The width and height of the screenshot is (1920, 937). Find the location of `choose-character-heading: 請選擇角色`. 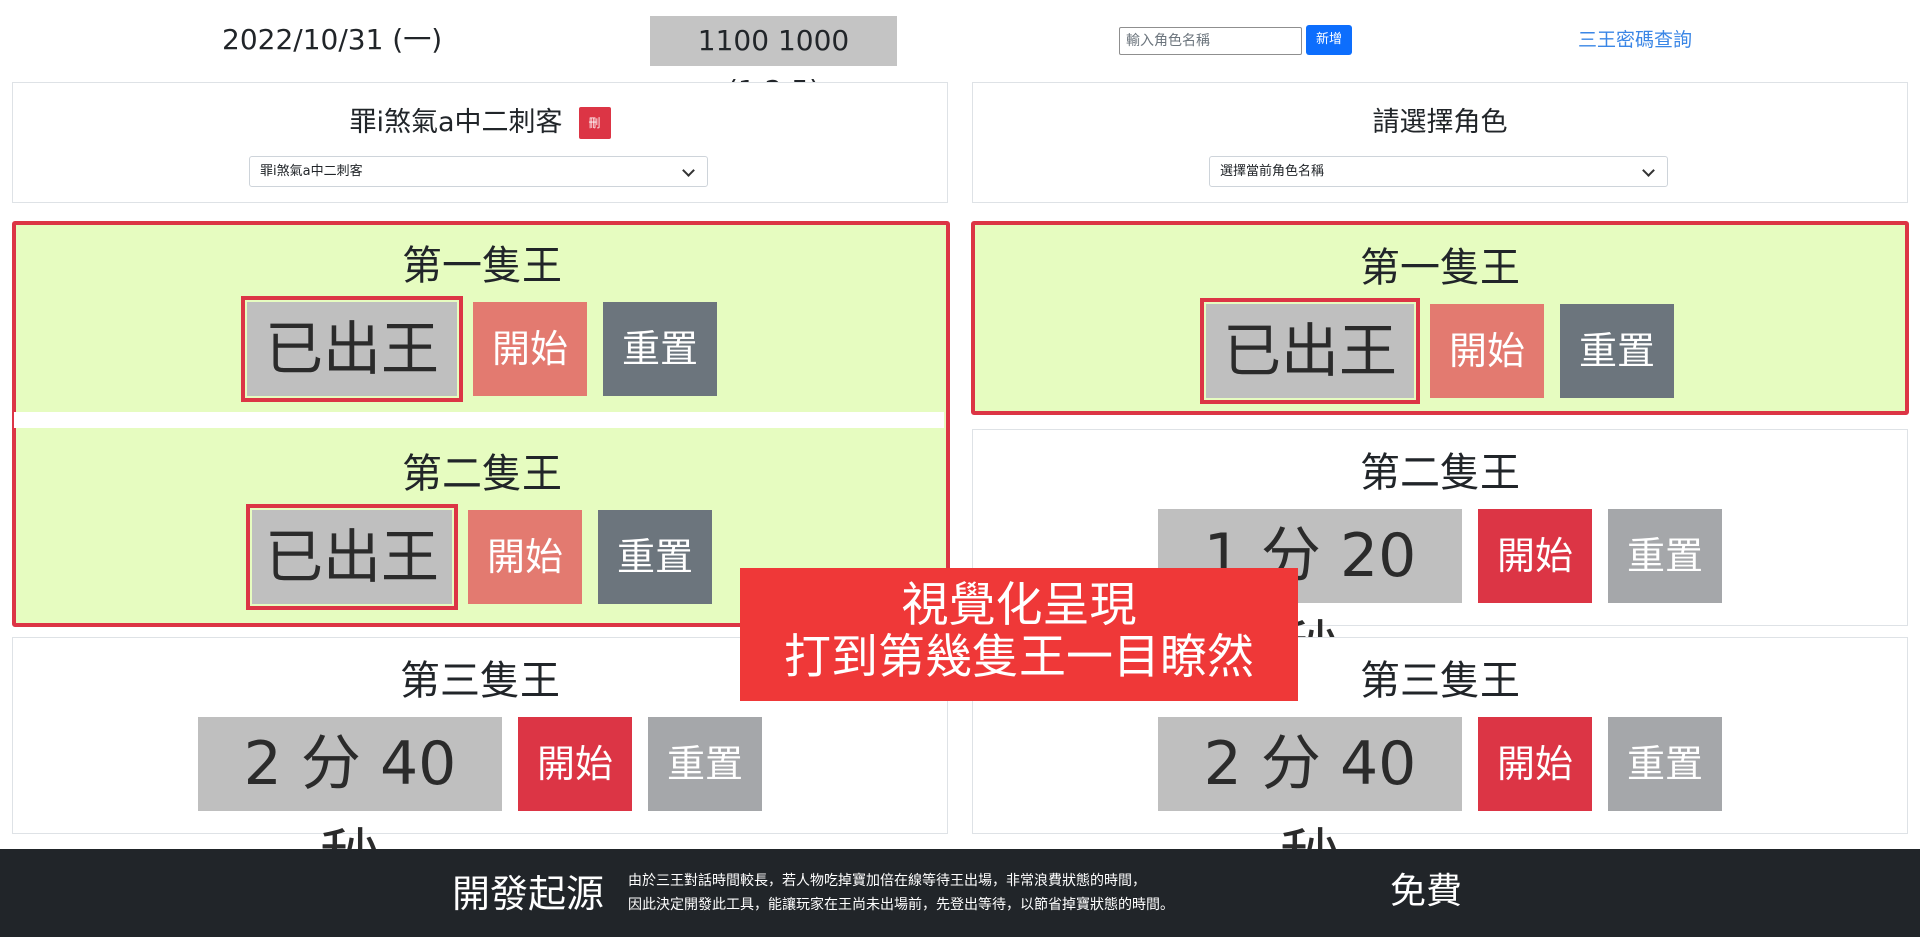

choose-character-heading: 請選擇角色 is located at coordinates (1440, 122).